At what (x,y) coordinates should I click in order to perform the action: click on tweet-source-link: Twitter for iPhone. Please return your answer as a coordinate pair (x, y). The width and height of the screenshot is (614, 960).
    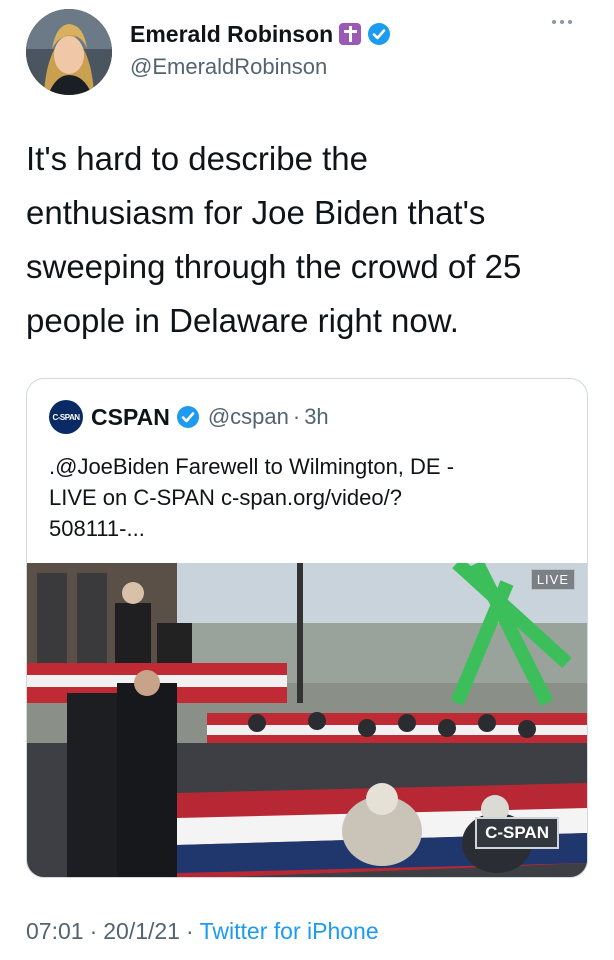
    Looking at the image, I should click on (289, 931).